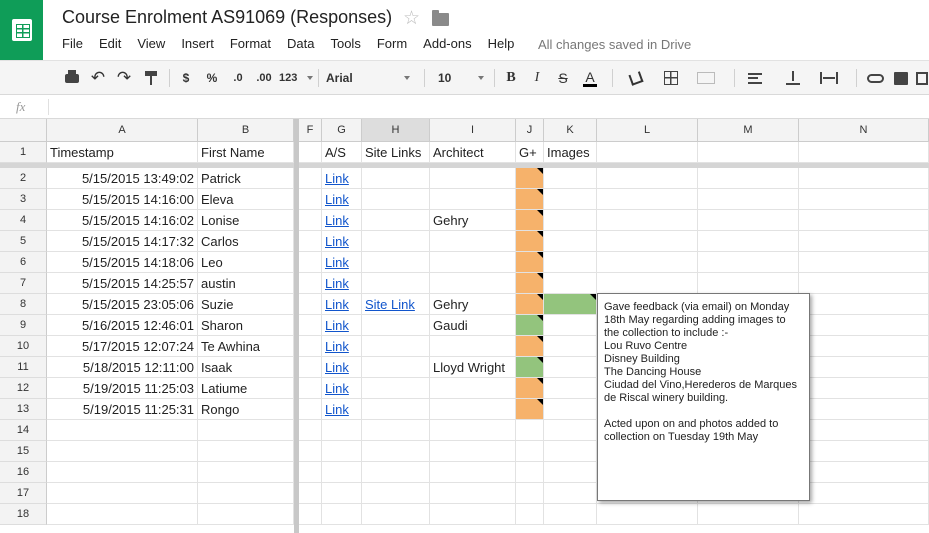 Image resolution: width=929 pixels, height=533 pixels. Describe the element at coordinates (793, 78) in the screenshot. I see `vertical-align-icon` at that location.